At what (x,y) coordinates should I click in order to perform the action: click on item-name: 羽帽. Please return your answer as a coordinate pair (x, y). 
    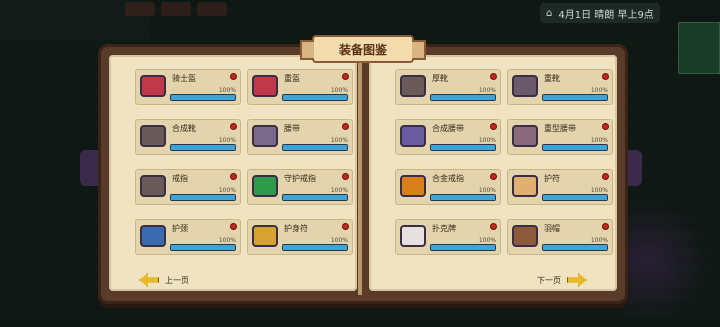
    Looking at the image, I should click on (552, 228).